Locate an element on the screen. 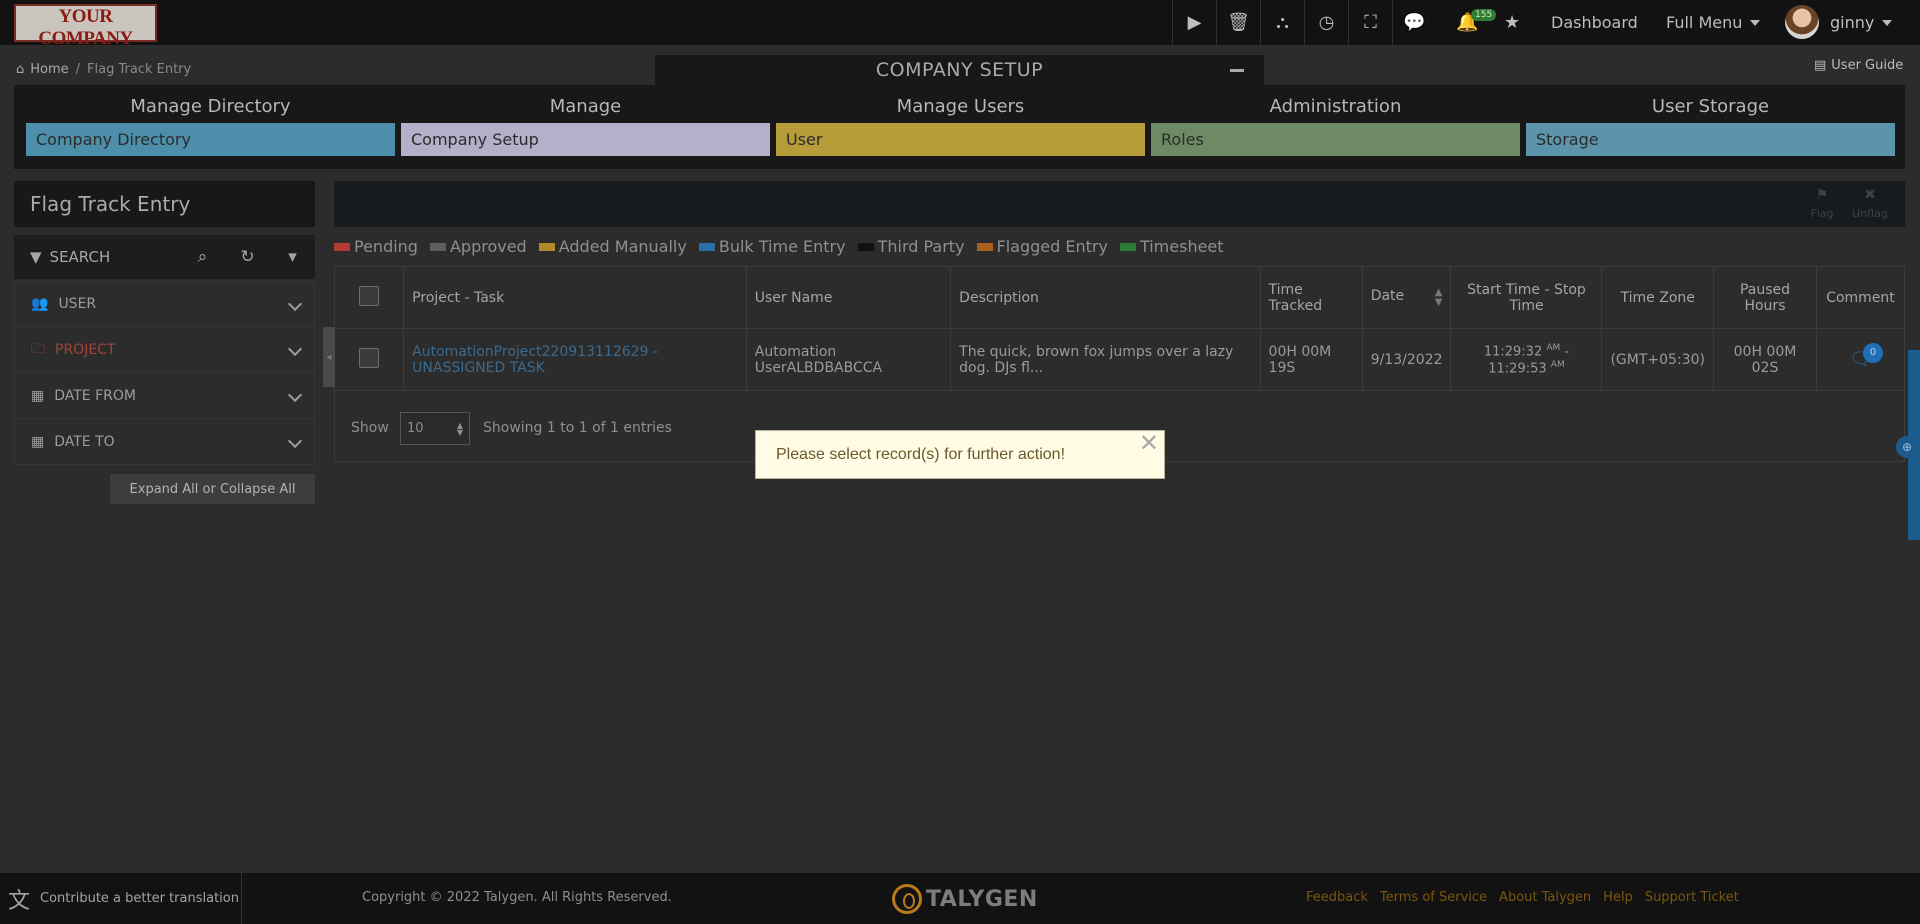  column-project-task: Project - Task is located at coordinates (575, 297).